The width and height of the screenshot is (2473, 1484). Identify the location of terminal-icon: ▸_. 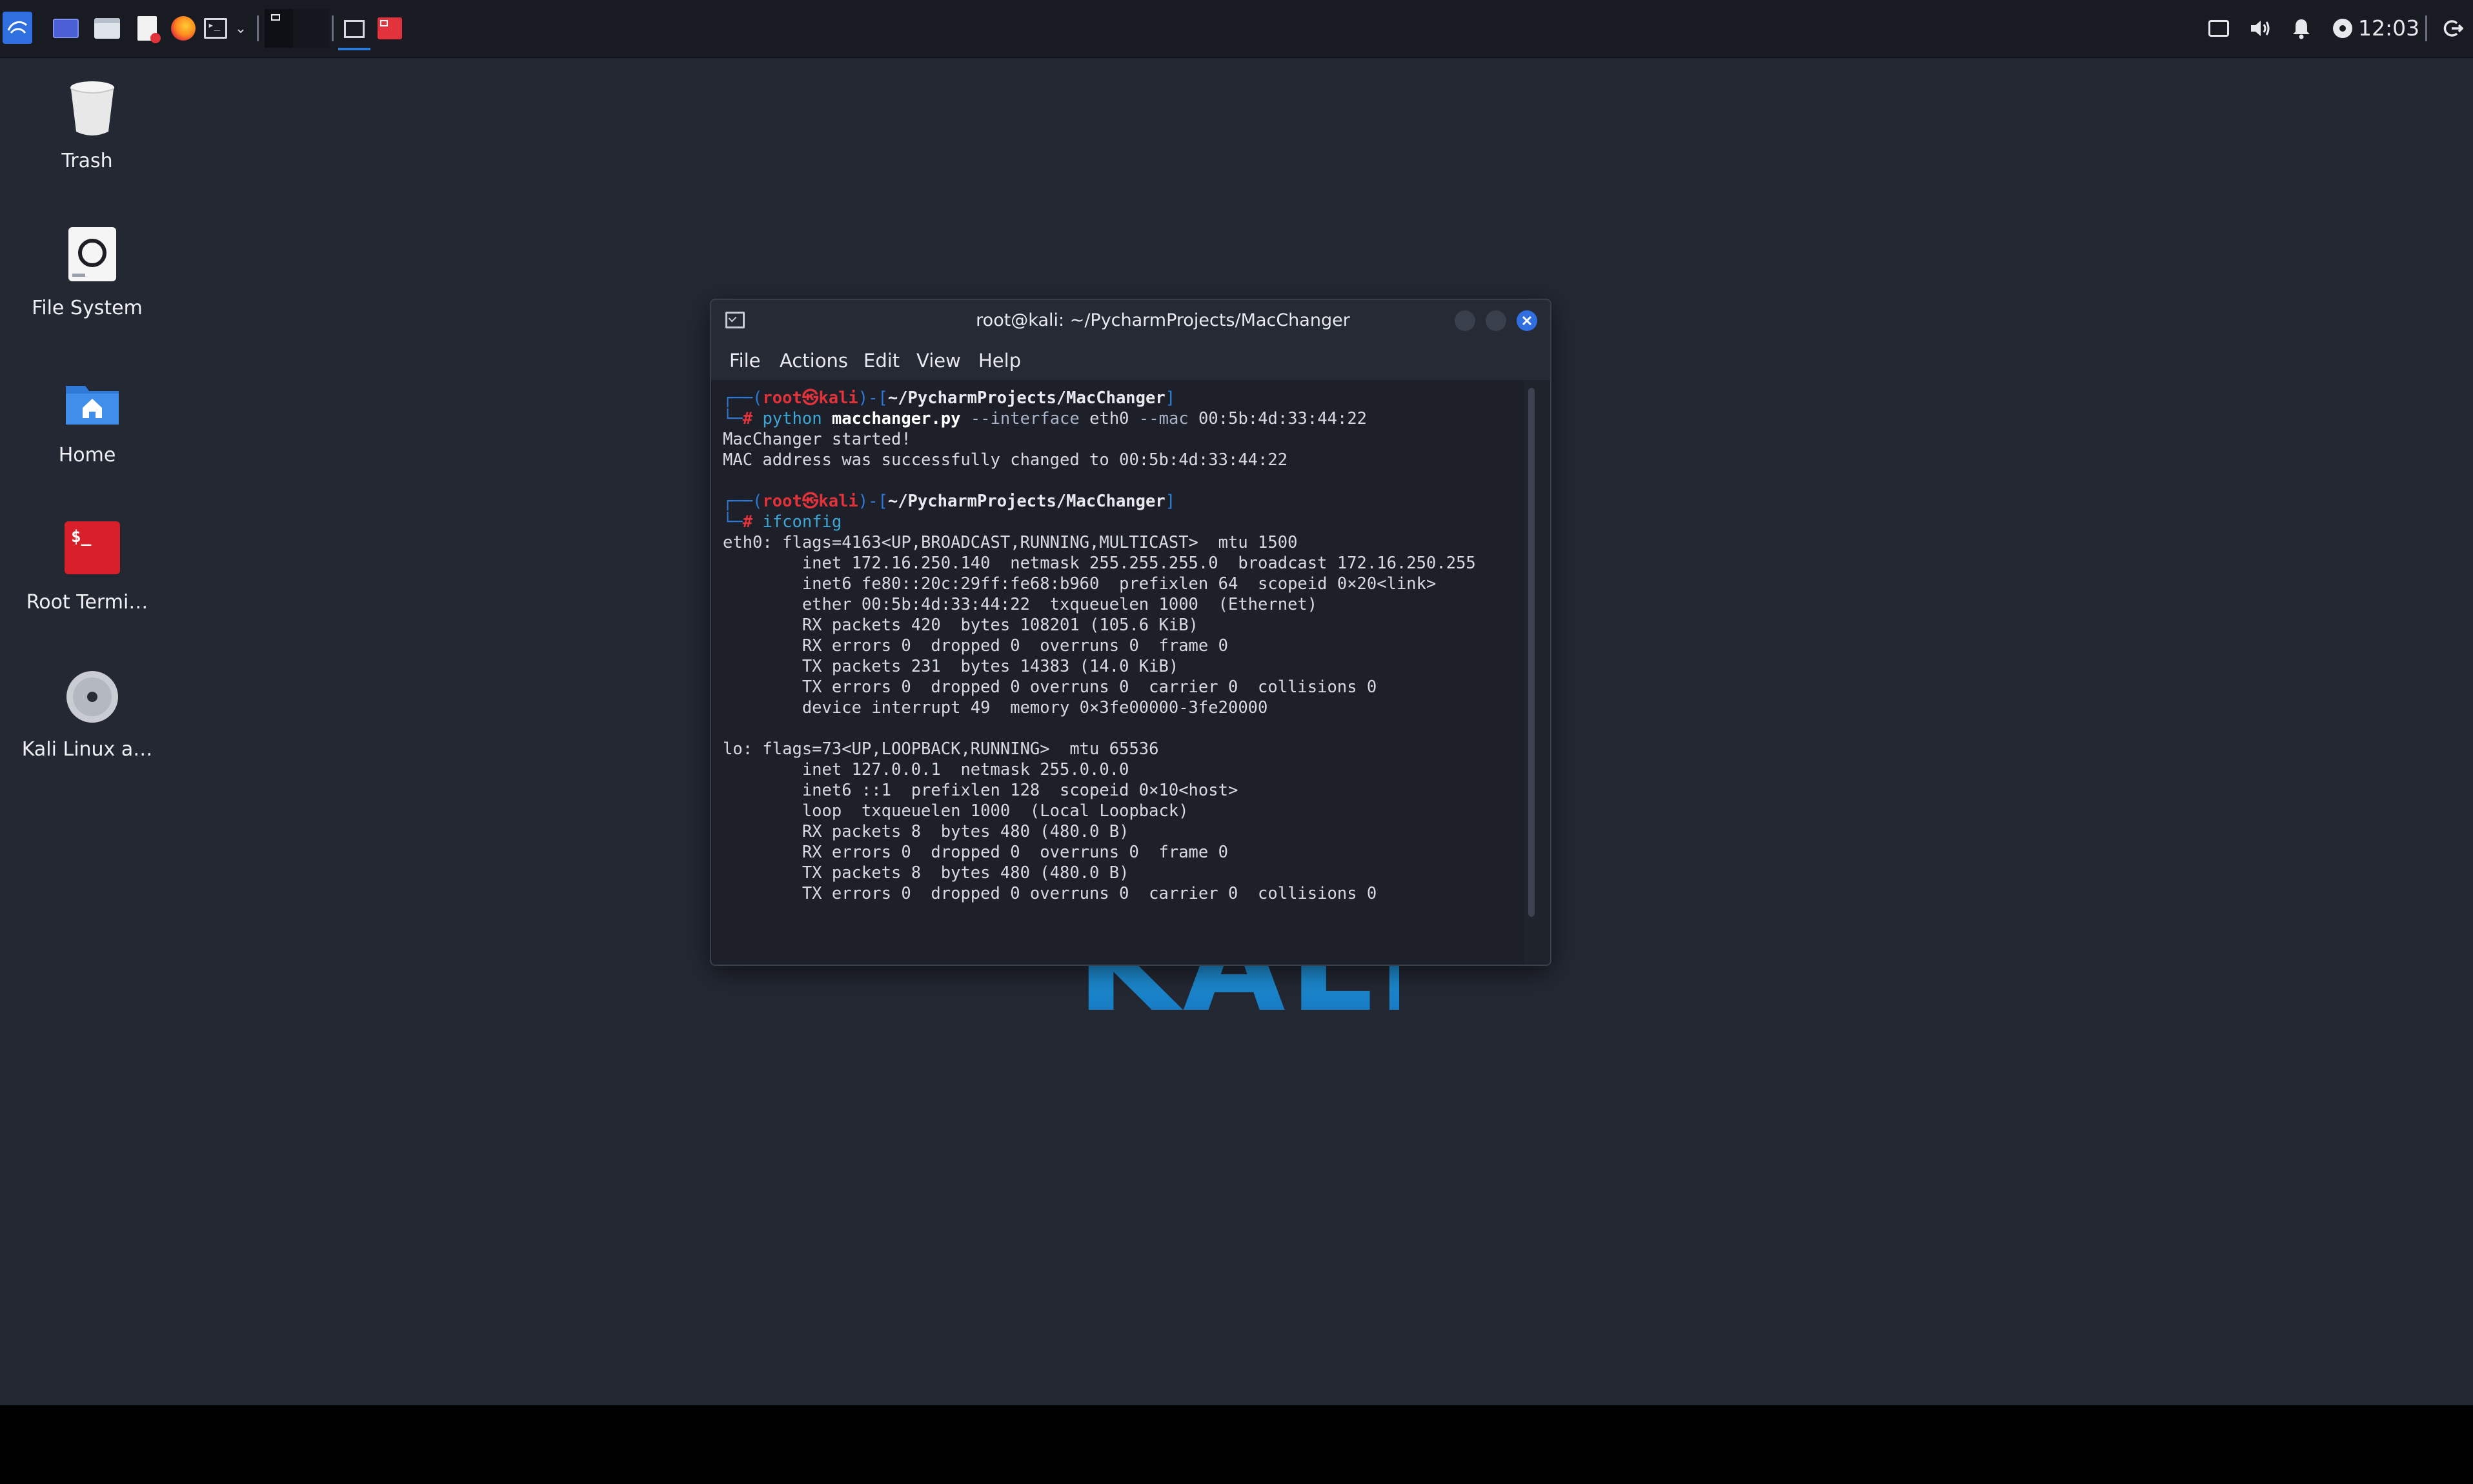
(215, 28).